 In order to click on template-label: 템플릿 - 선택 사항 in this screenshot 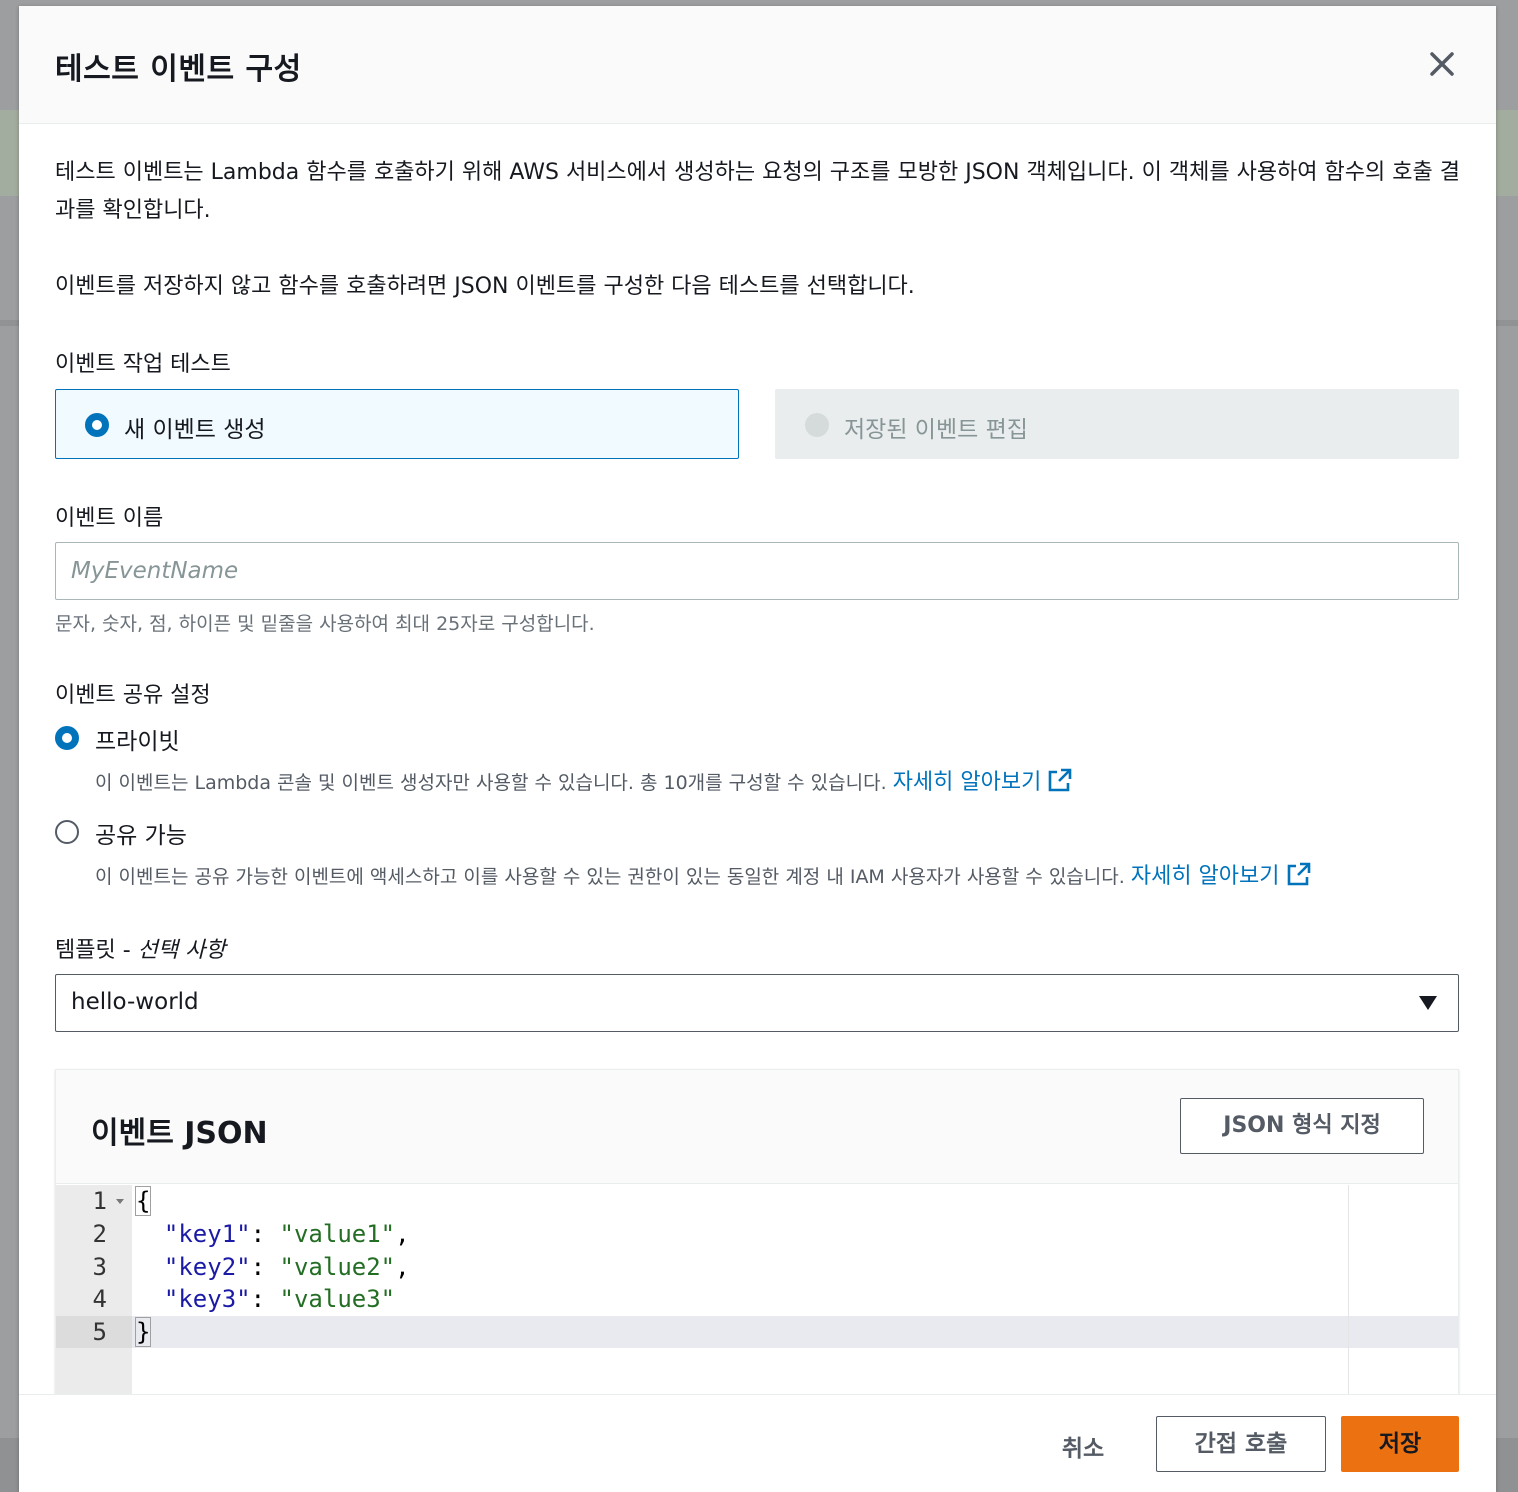, I will do `click(140, 948)`.